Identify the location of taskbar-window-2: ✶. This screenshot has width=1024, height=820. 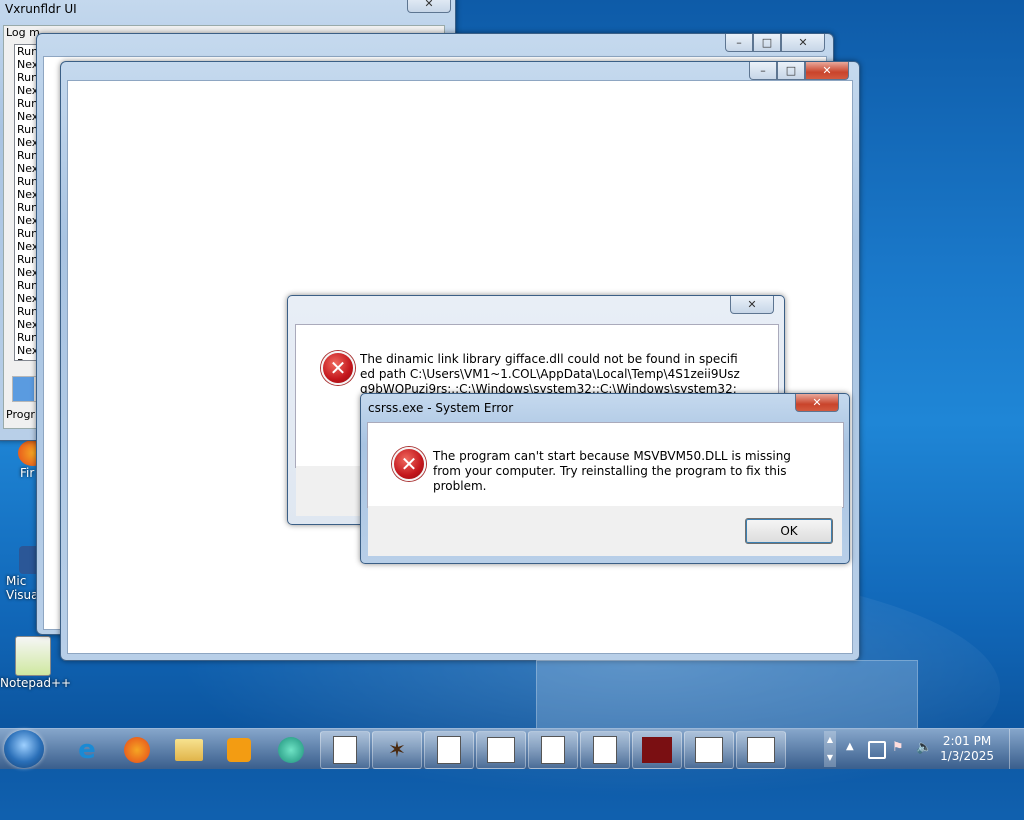
(397, 750).